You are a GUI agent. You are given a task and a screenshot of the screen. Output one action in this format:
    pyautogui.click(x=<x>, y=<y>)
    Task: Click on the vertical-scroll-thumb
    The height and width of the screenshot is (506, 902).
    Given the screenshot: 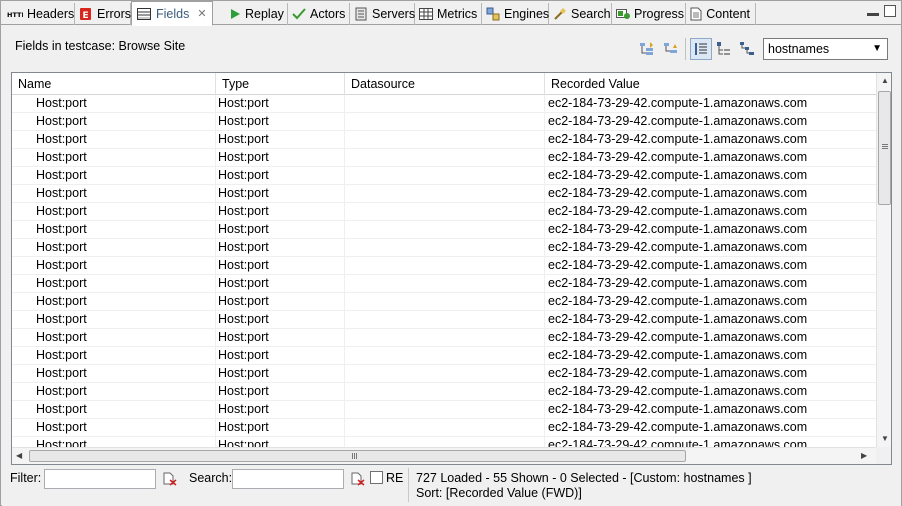 What is the action you would take?
    pyautogui.click(x=884, y=148)
    